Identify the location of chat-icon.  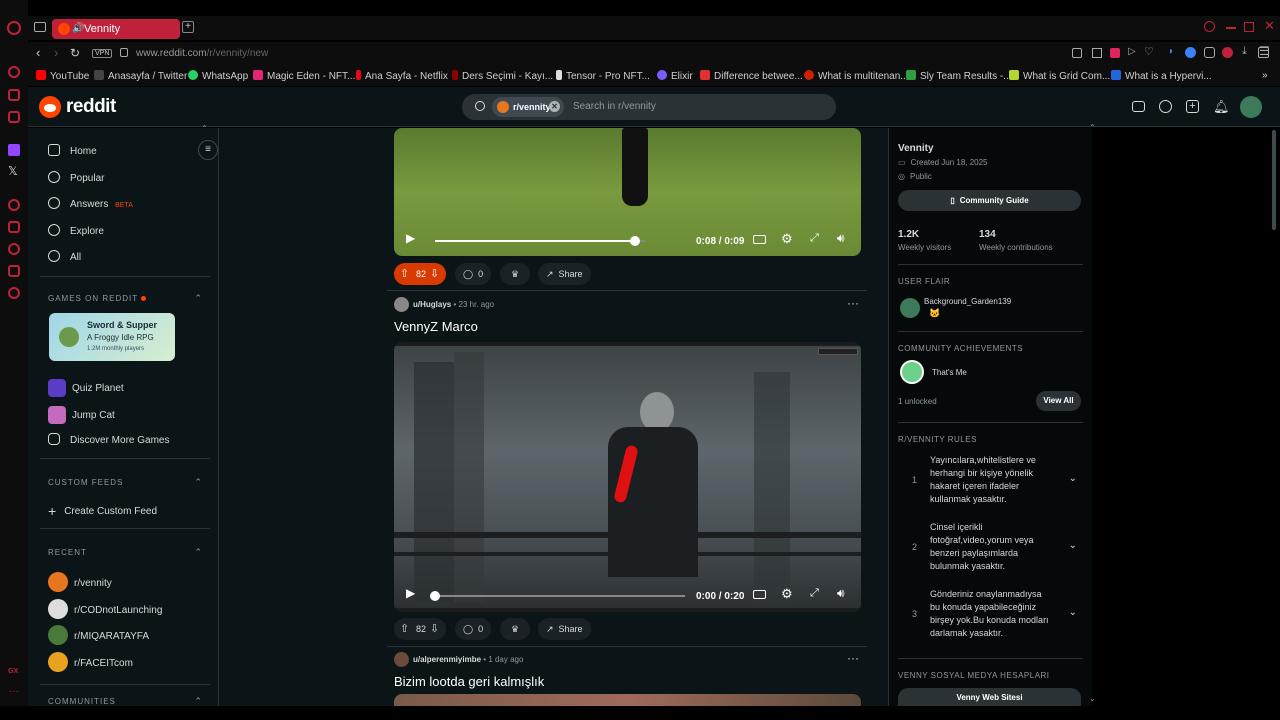
(1165, 106).